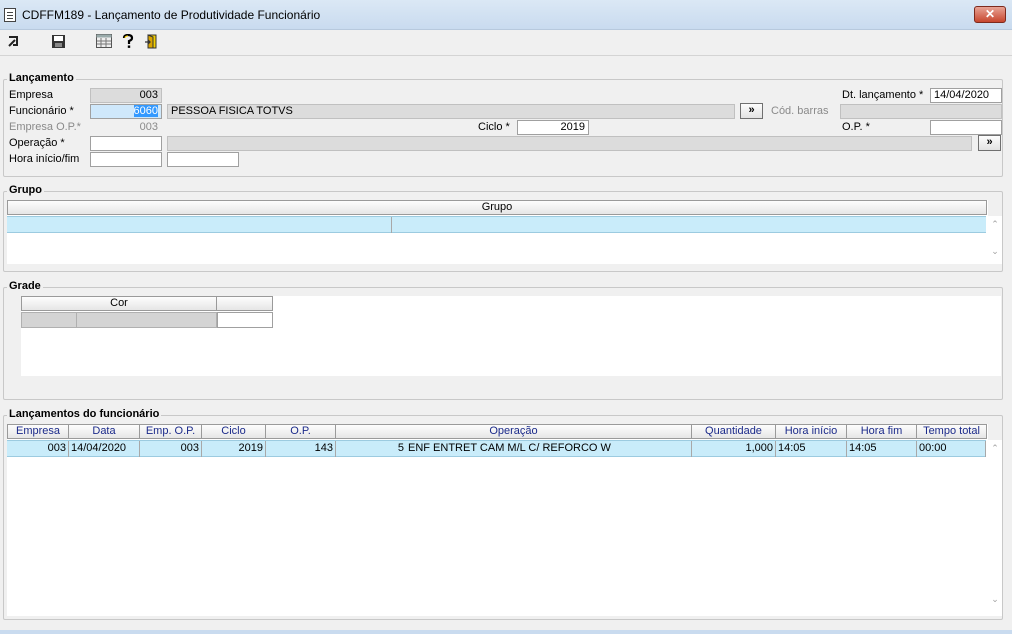  What do you see at coordinates (10, 15) in the screenshot?
I see `document-icon` at bounding box center [10, 15].